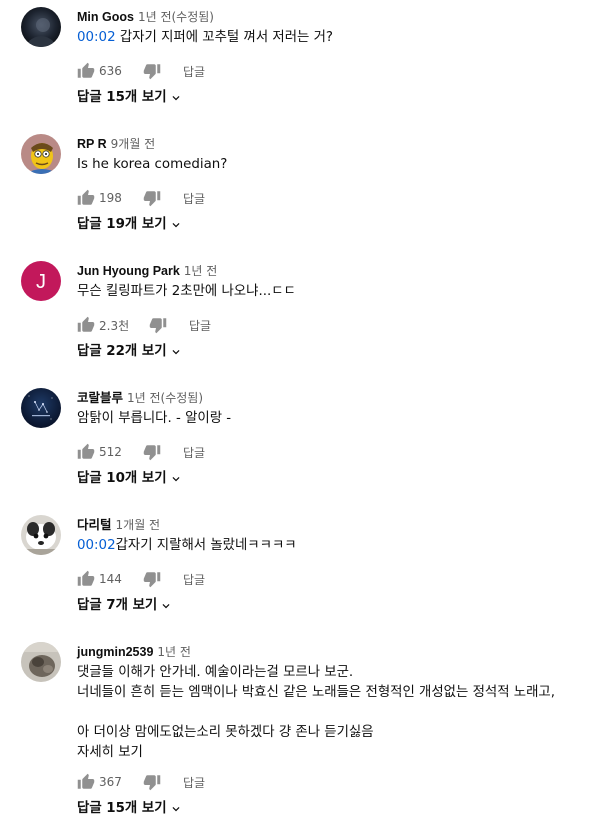 This screenshot has width=605, height=826. Describe the element at coordinates (141, 579) in the screenshot. I see `comment-actions: 144 답글` at that location.